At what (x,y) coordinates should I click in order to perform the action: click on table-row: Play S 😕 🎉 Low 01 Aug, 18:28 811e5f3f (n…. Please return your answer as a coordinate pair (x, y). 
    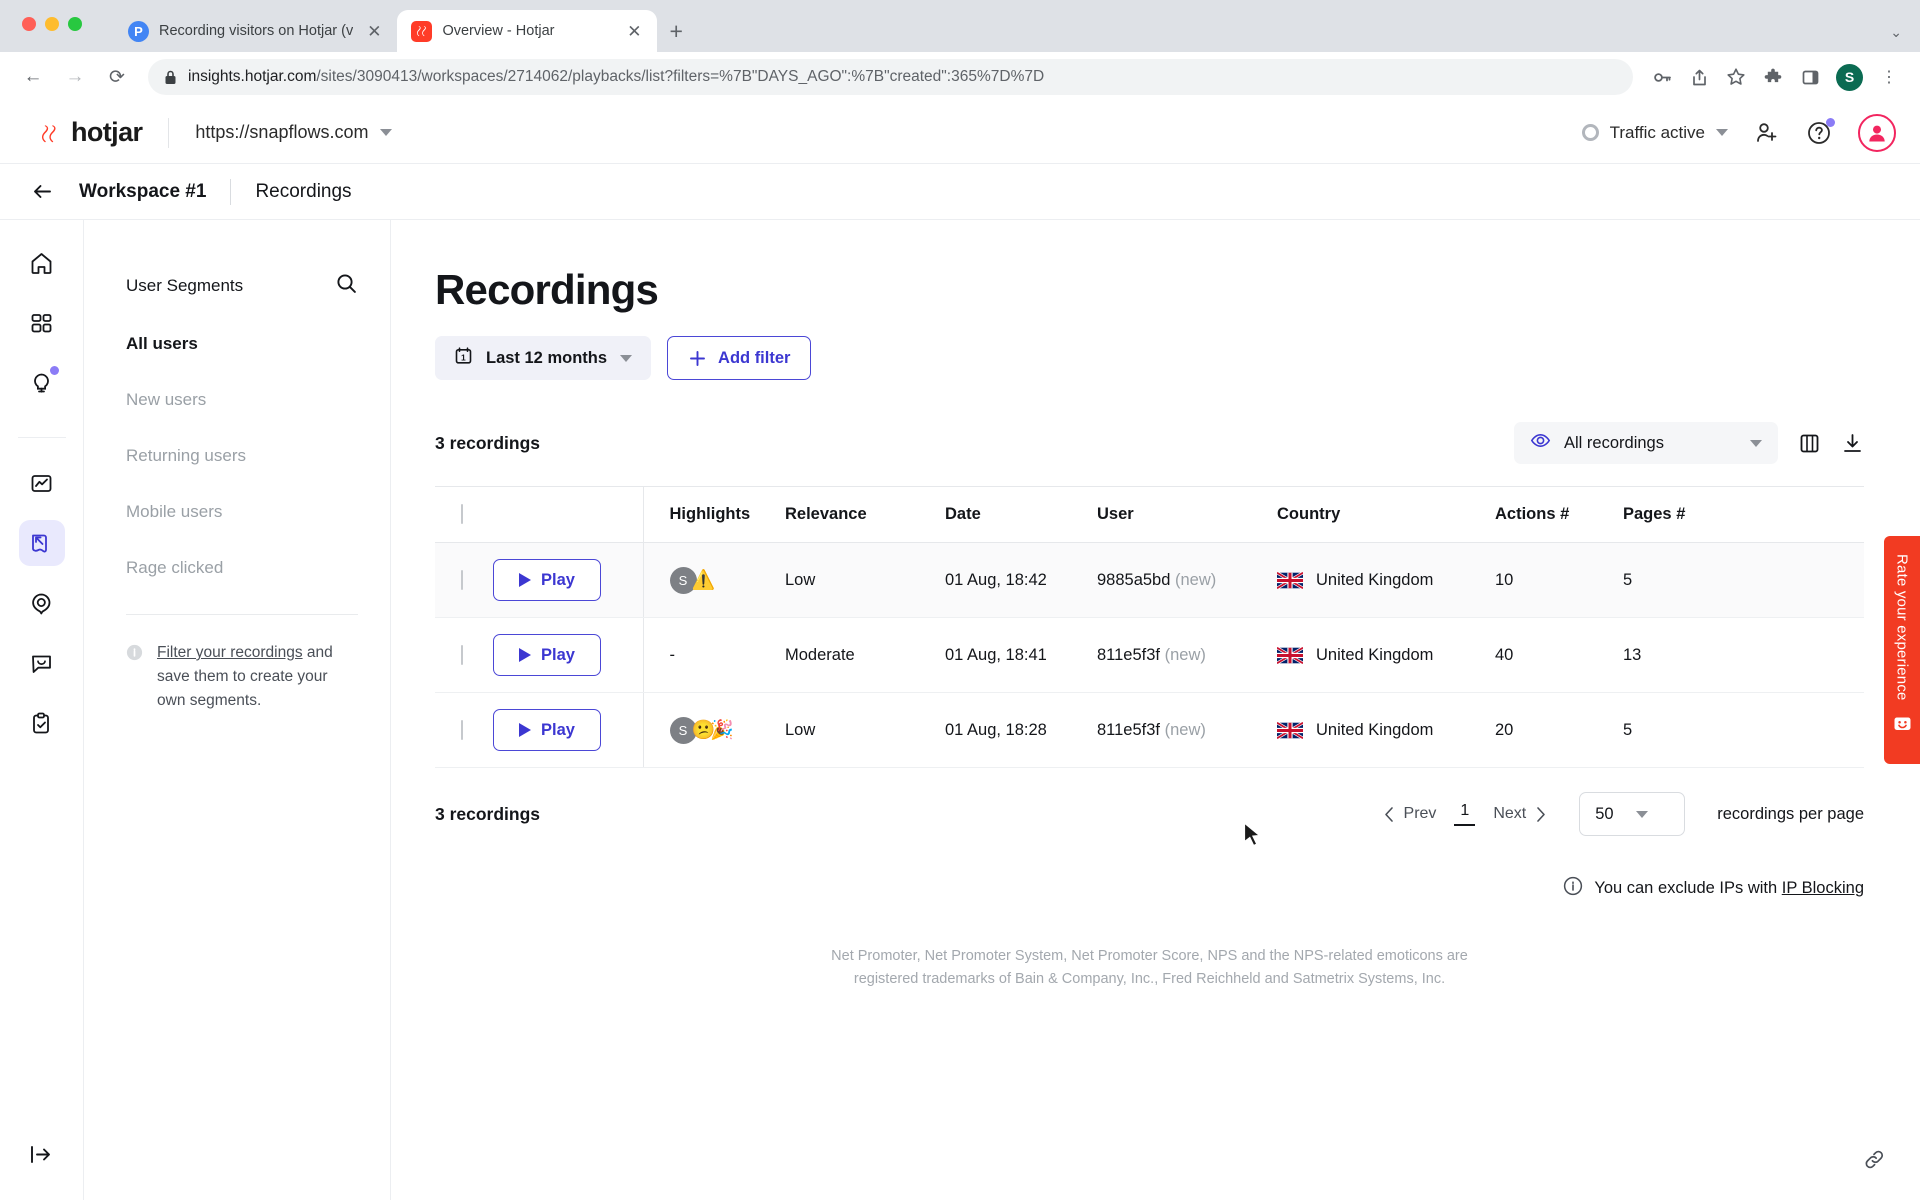
    Looking at the image, I should click on (1149, 730).